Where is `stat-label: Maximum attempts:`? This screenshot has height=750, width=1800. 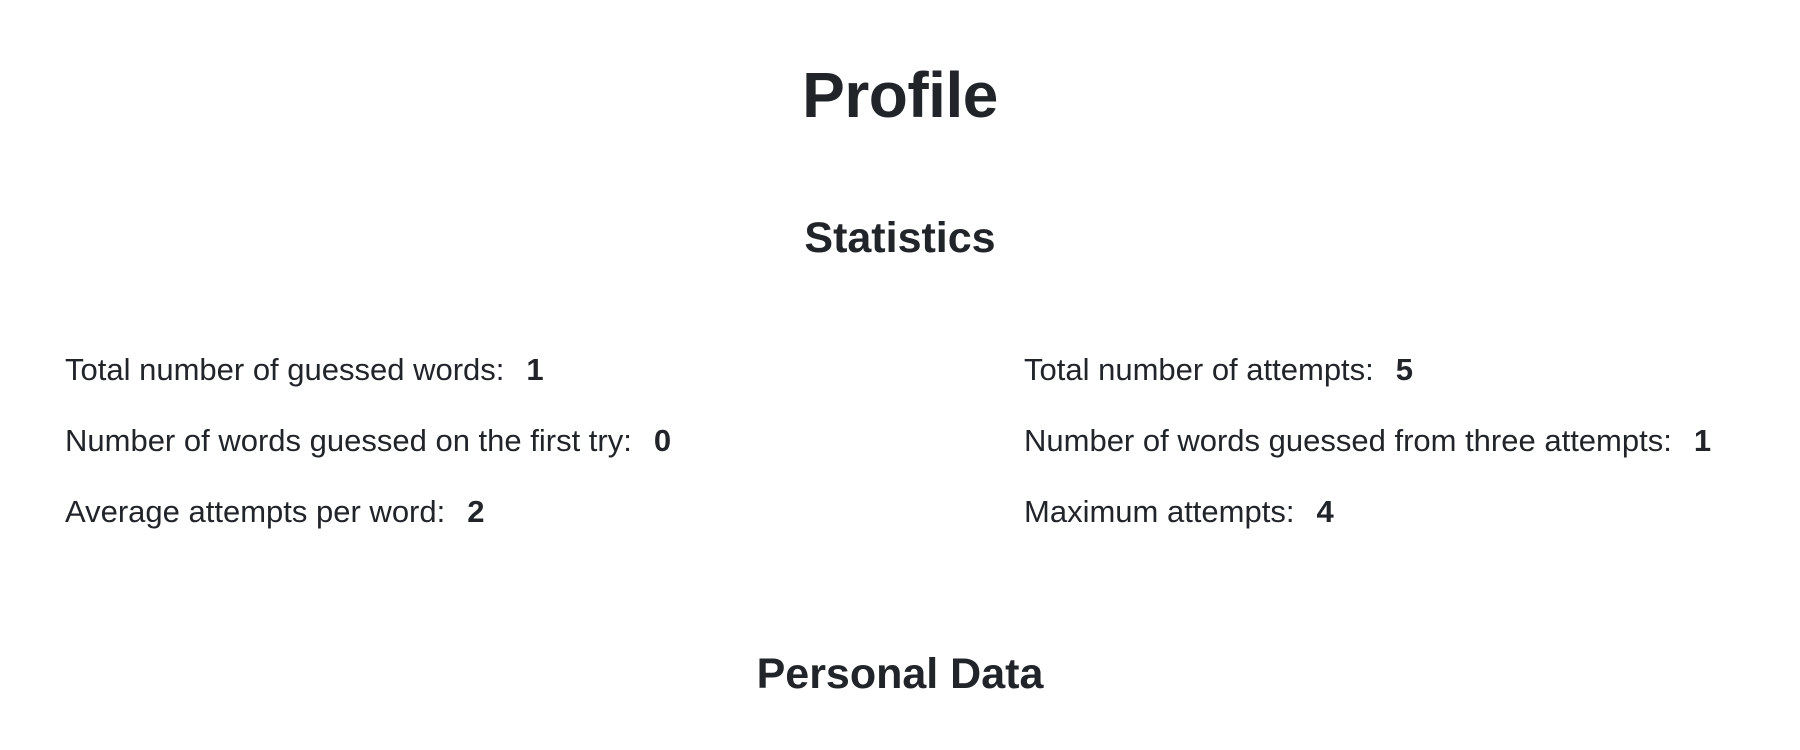
stat-label: Maximum attempts: is located at coordinates (1159, 511).